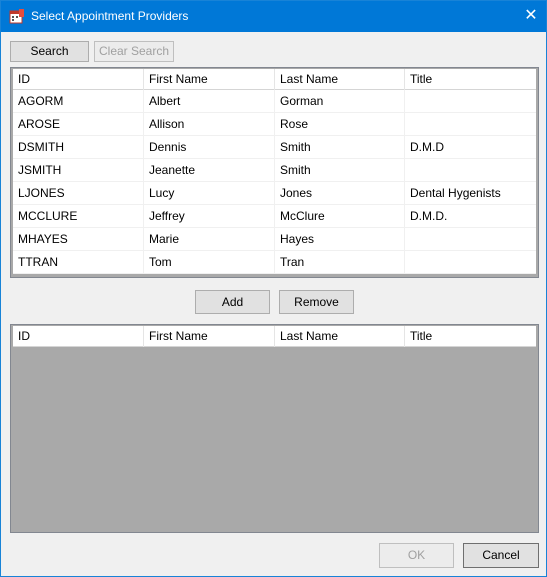  I want to click on table-row: JSMITH Jeanette Smith, so click(274, 170).